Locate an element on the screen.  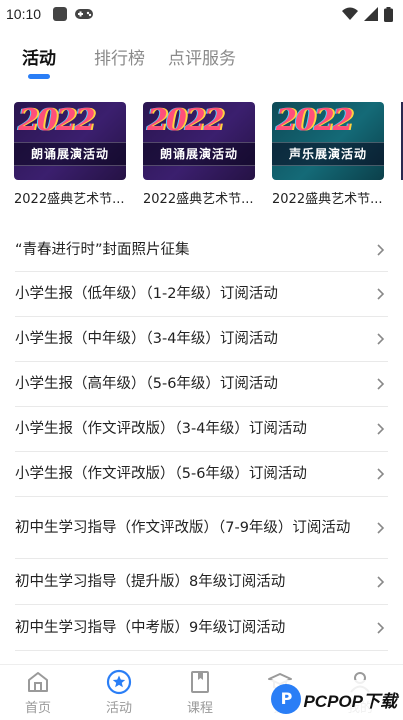
tab-rankings: 排行榜 is located at coordinates (119, 56).